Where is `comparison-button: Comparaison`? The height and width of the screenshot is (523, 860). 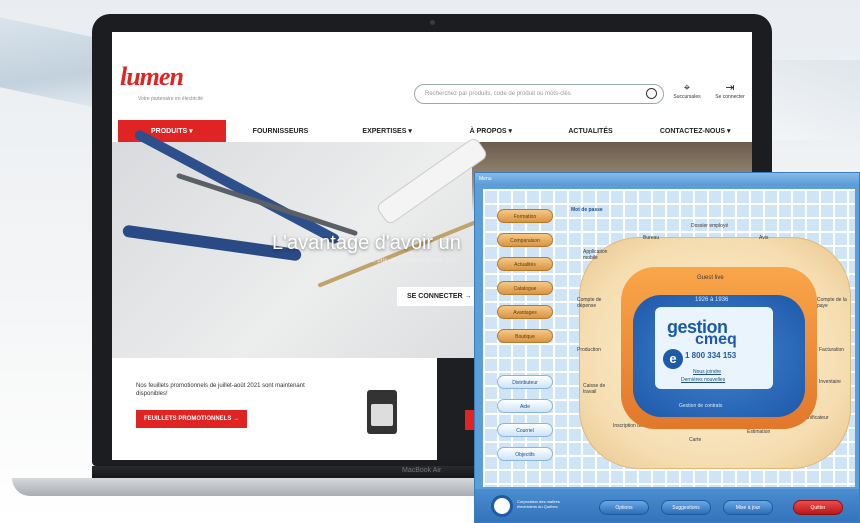
comparison-button: Comparaison is located at coordinates (525, 240).